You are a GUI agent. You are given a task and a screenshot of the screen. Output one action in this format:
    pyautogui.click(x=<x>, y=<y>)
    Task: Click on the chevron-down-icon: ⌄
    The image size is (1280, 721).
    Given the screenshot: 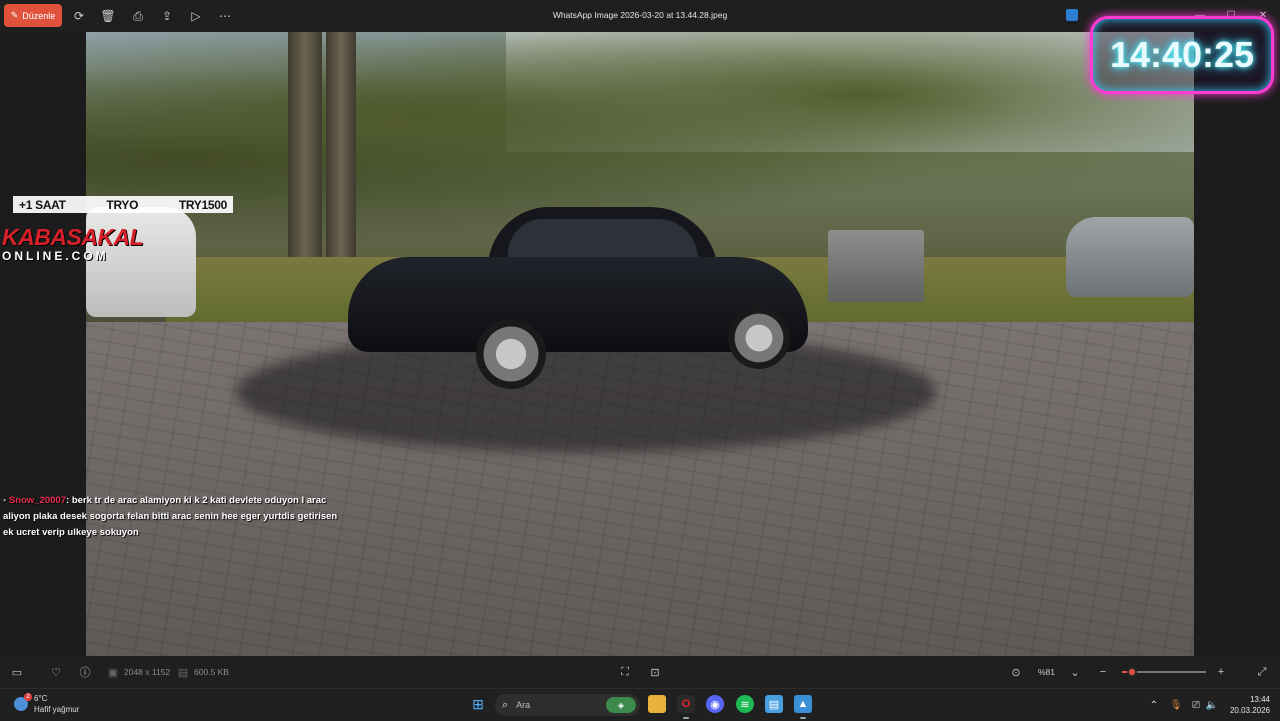 What is the action you would take?
    pyautogui.click(x=1075, y=672)
    